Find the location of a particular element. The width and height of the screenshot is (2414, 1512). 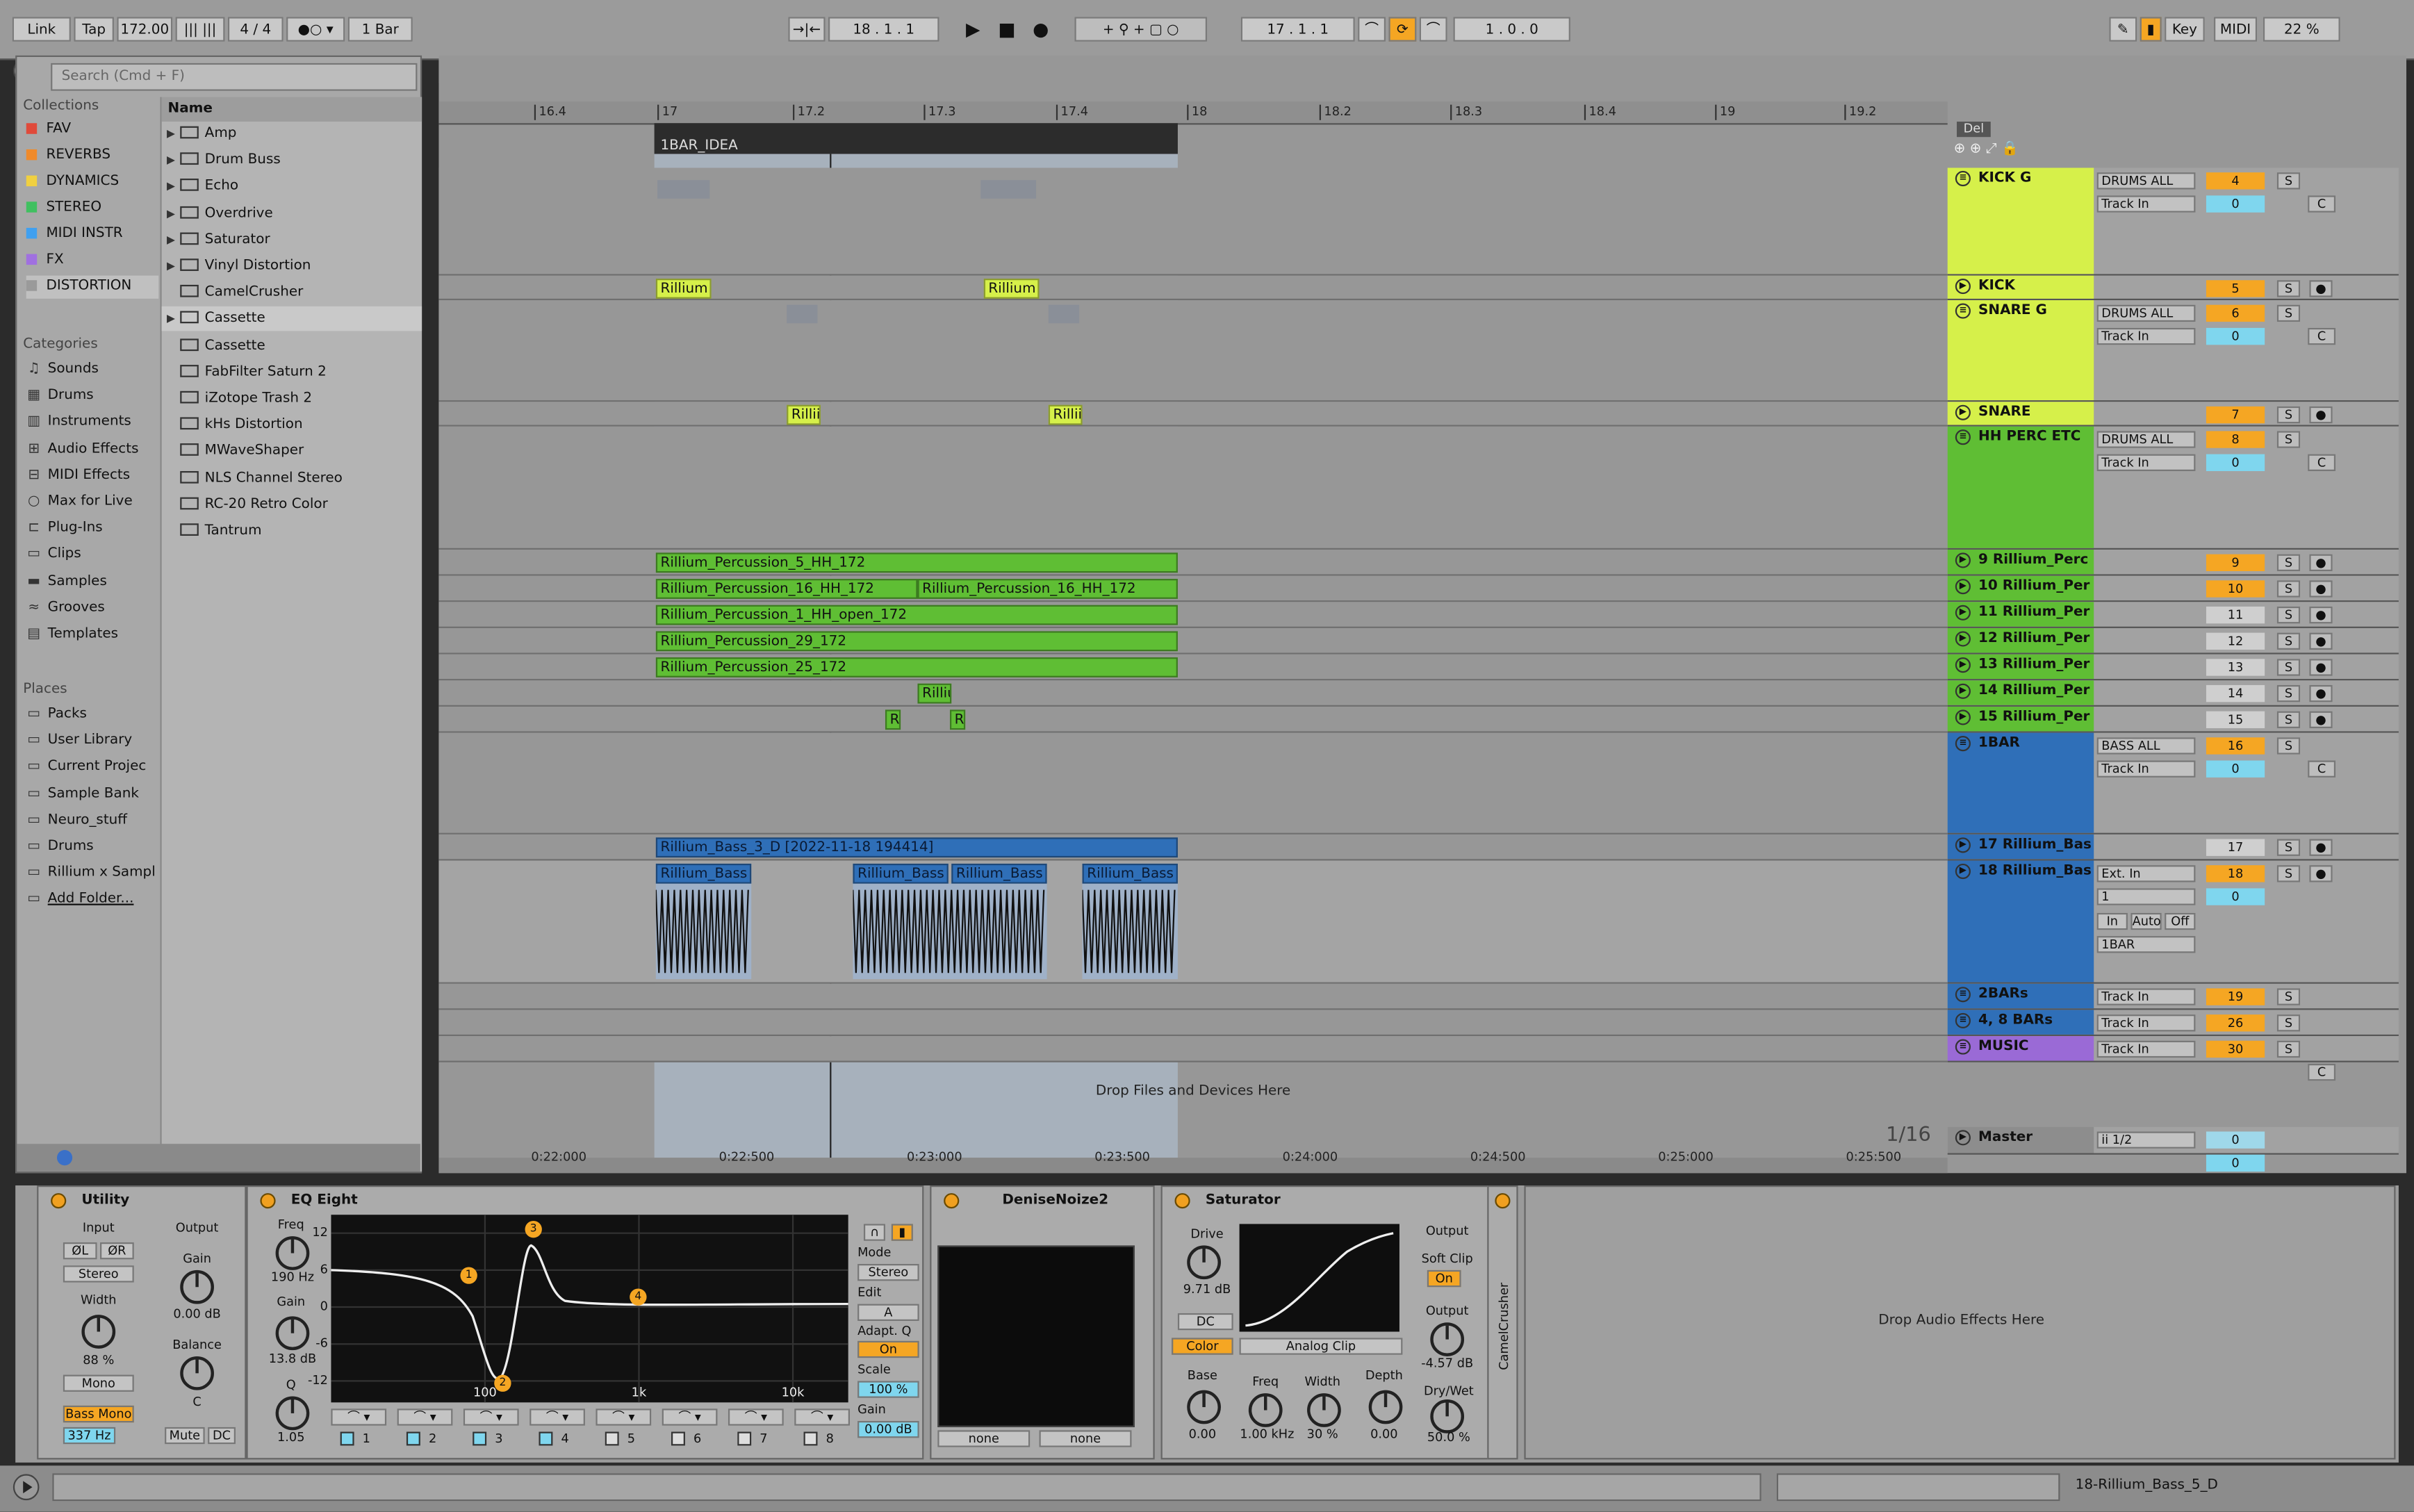

eq-node-4: 4 is located at coordinates (639, 1297).